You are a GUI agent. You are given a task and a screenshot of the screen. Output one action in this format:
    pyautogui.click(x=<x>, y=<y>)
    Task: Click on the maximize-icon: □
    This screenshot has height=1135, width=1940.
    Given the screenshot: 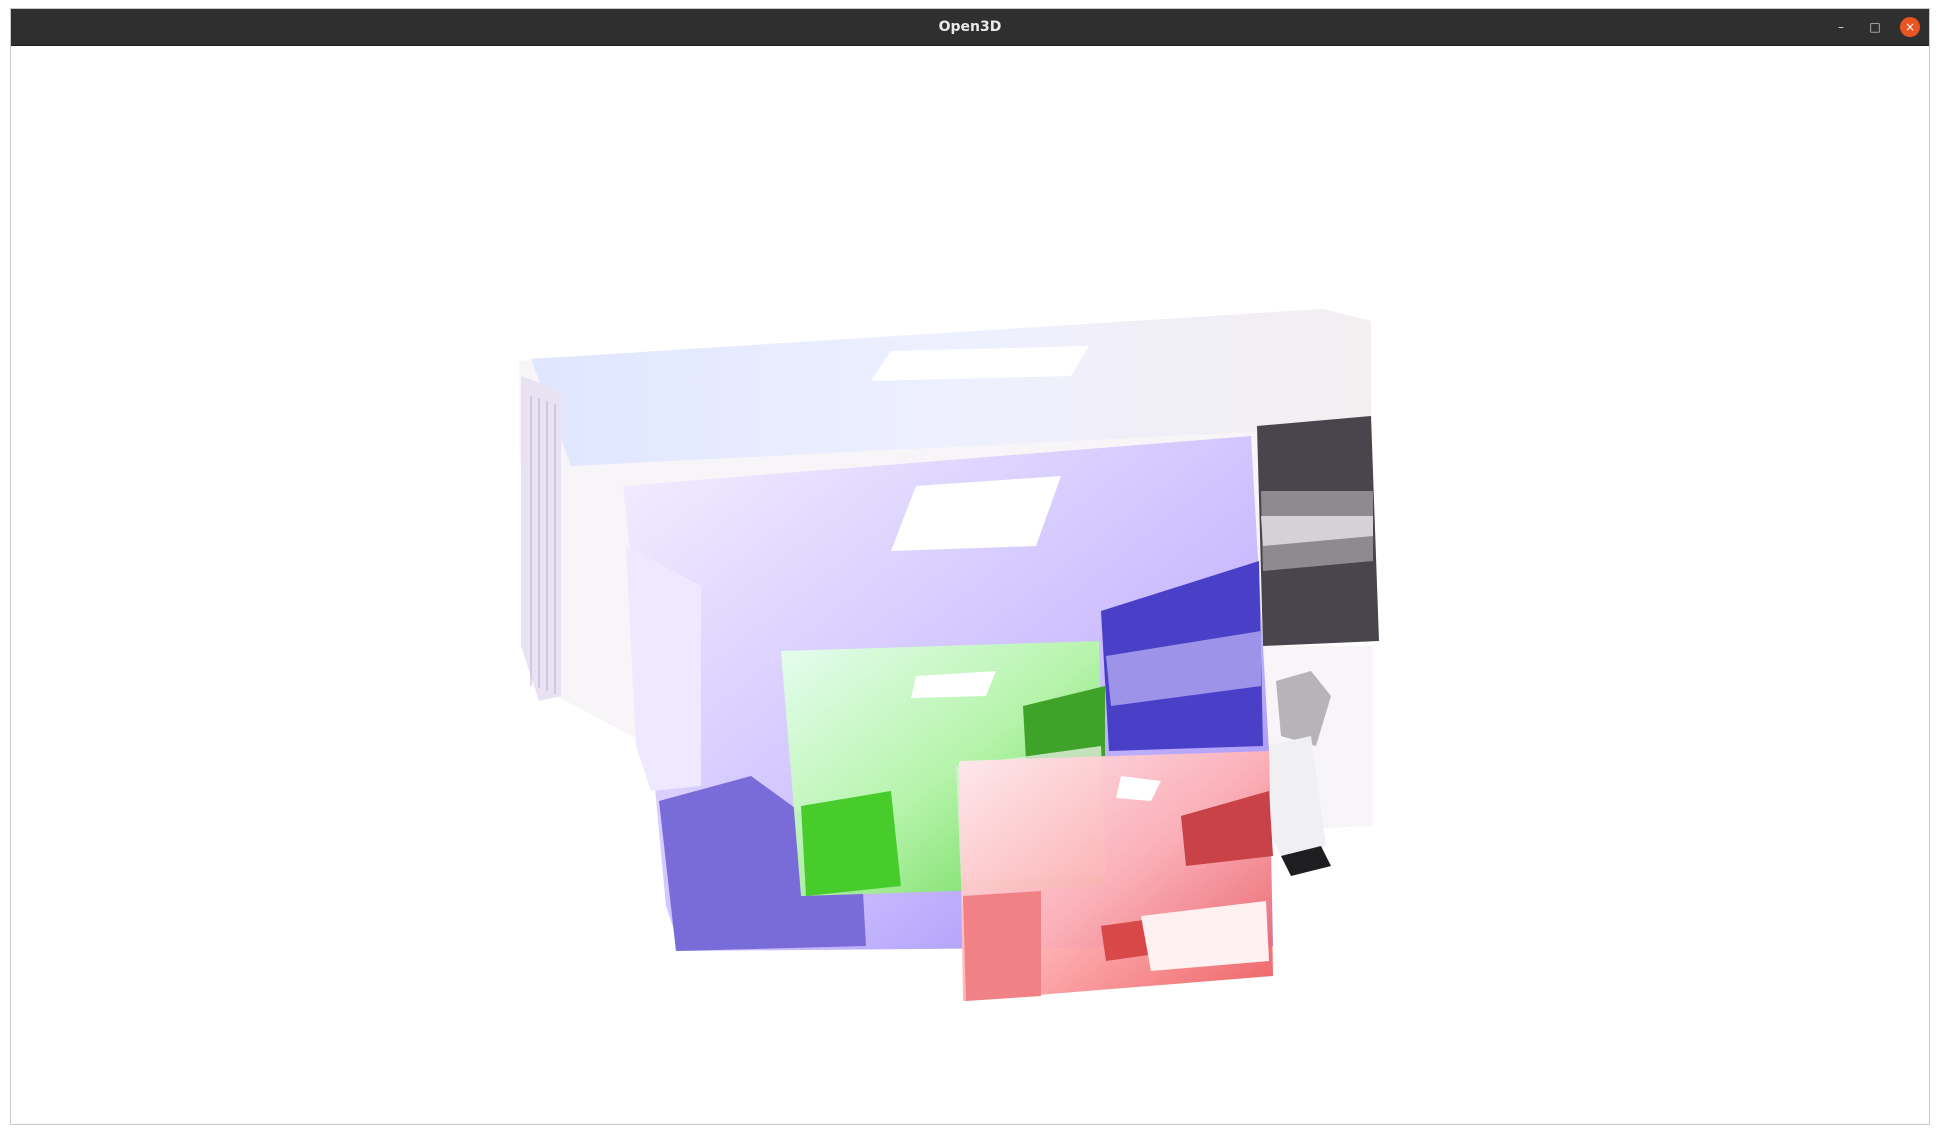 What is the action you would take?
    pyautogui.click(x=1875, y=27)
    